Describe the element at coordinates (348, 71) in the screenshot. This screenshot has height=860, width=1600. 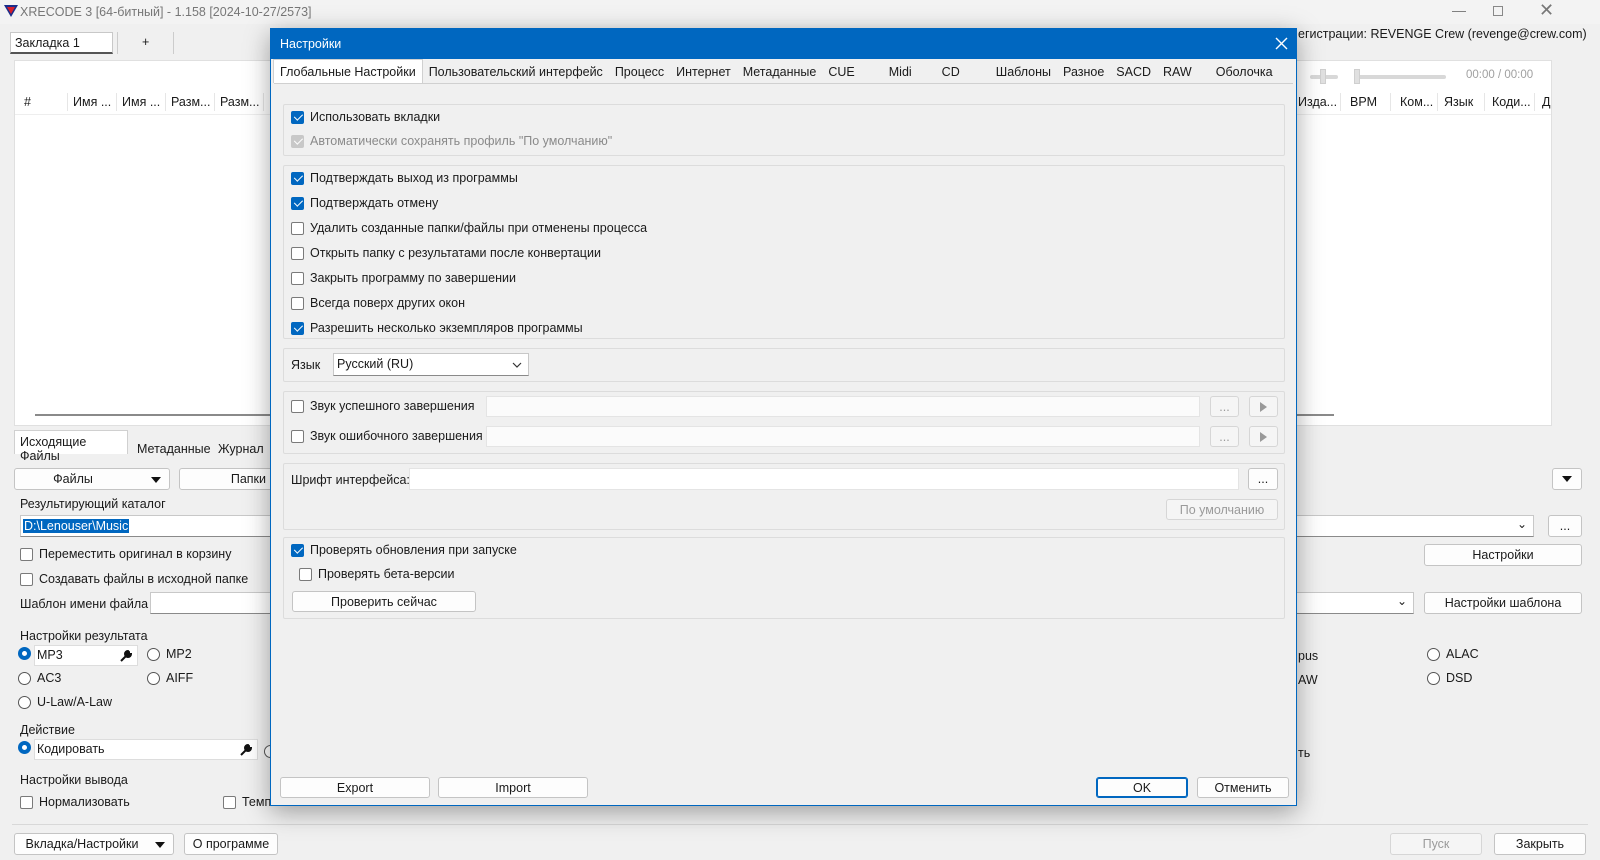
I see `tab-global-settings: Глобальные Настройки` at that location.